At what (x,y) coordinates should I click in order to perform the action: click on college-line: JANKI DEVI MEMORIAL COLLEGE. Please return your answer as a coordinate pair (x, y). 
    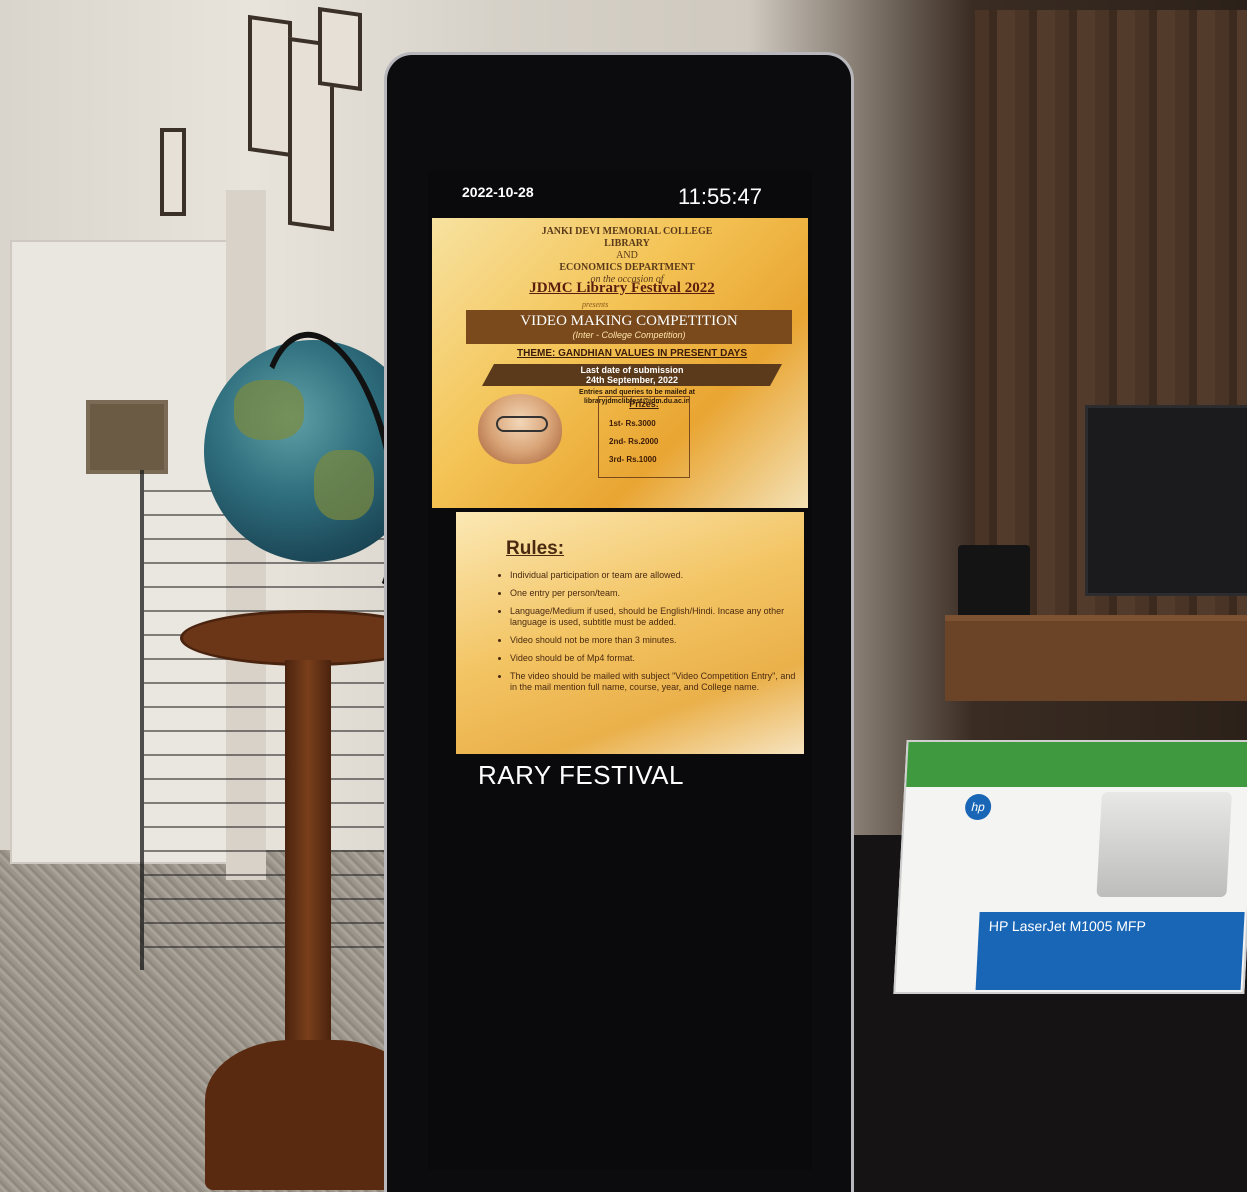
    Looking at the image, I should click on (627, 231).